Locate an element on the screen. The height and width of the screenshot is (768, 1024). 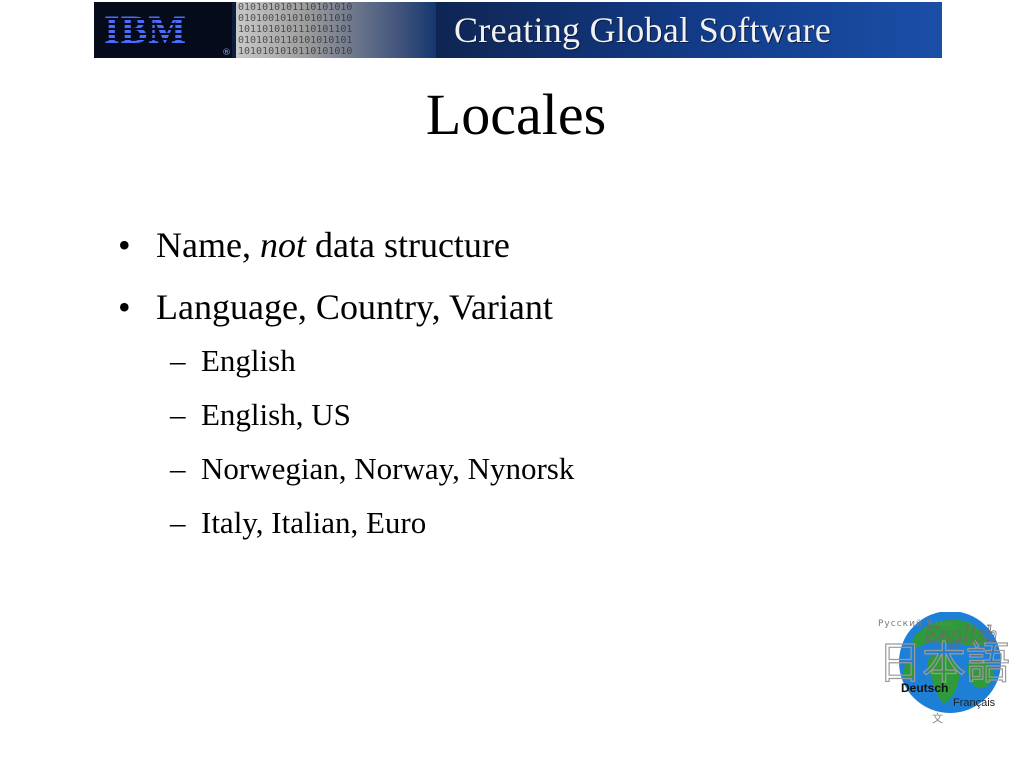
ibm-logo-text: IBM is located at coordinates (145, 29).